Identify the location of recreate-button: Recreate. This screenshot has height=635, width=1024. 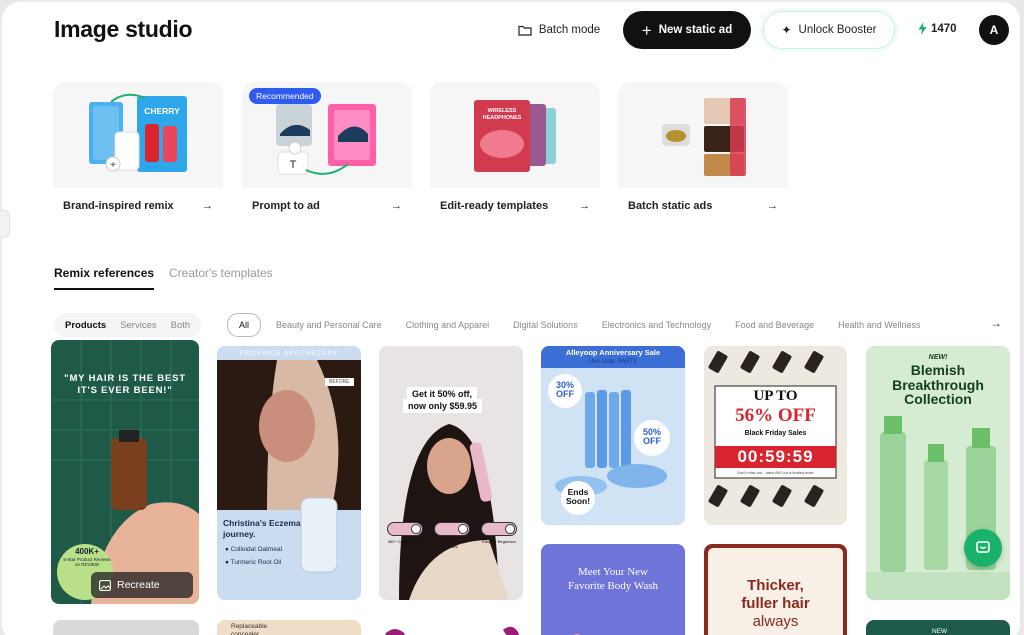
(142, 585).